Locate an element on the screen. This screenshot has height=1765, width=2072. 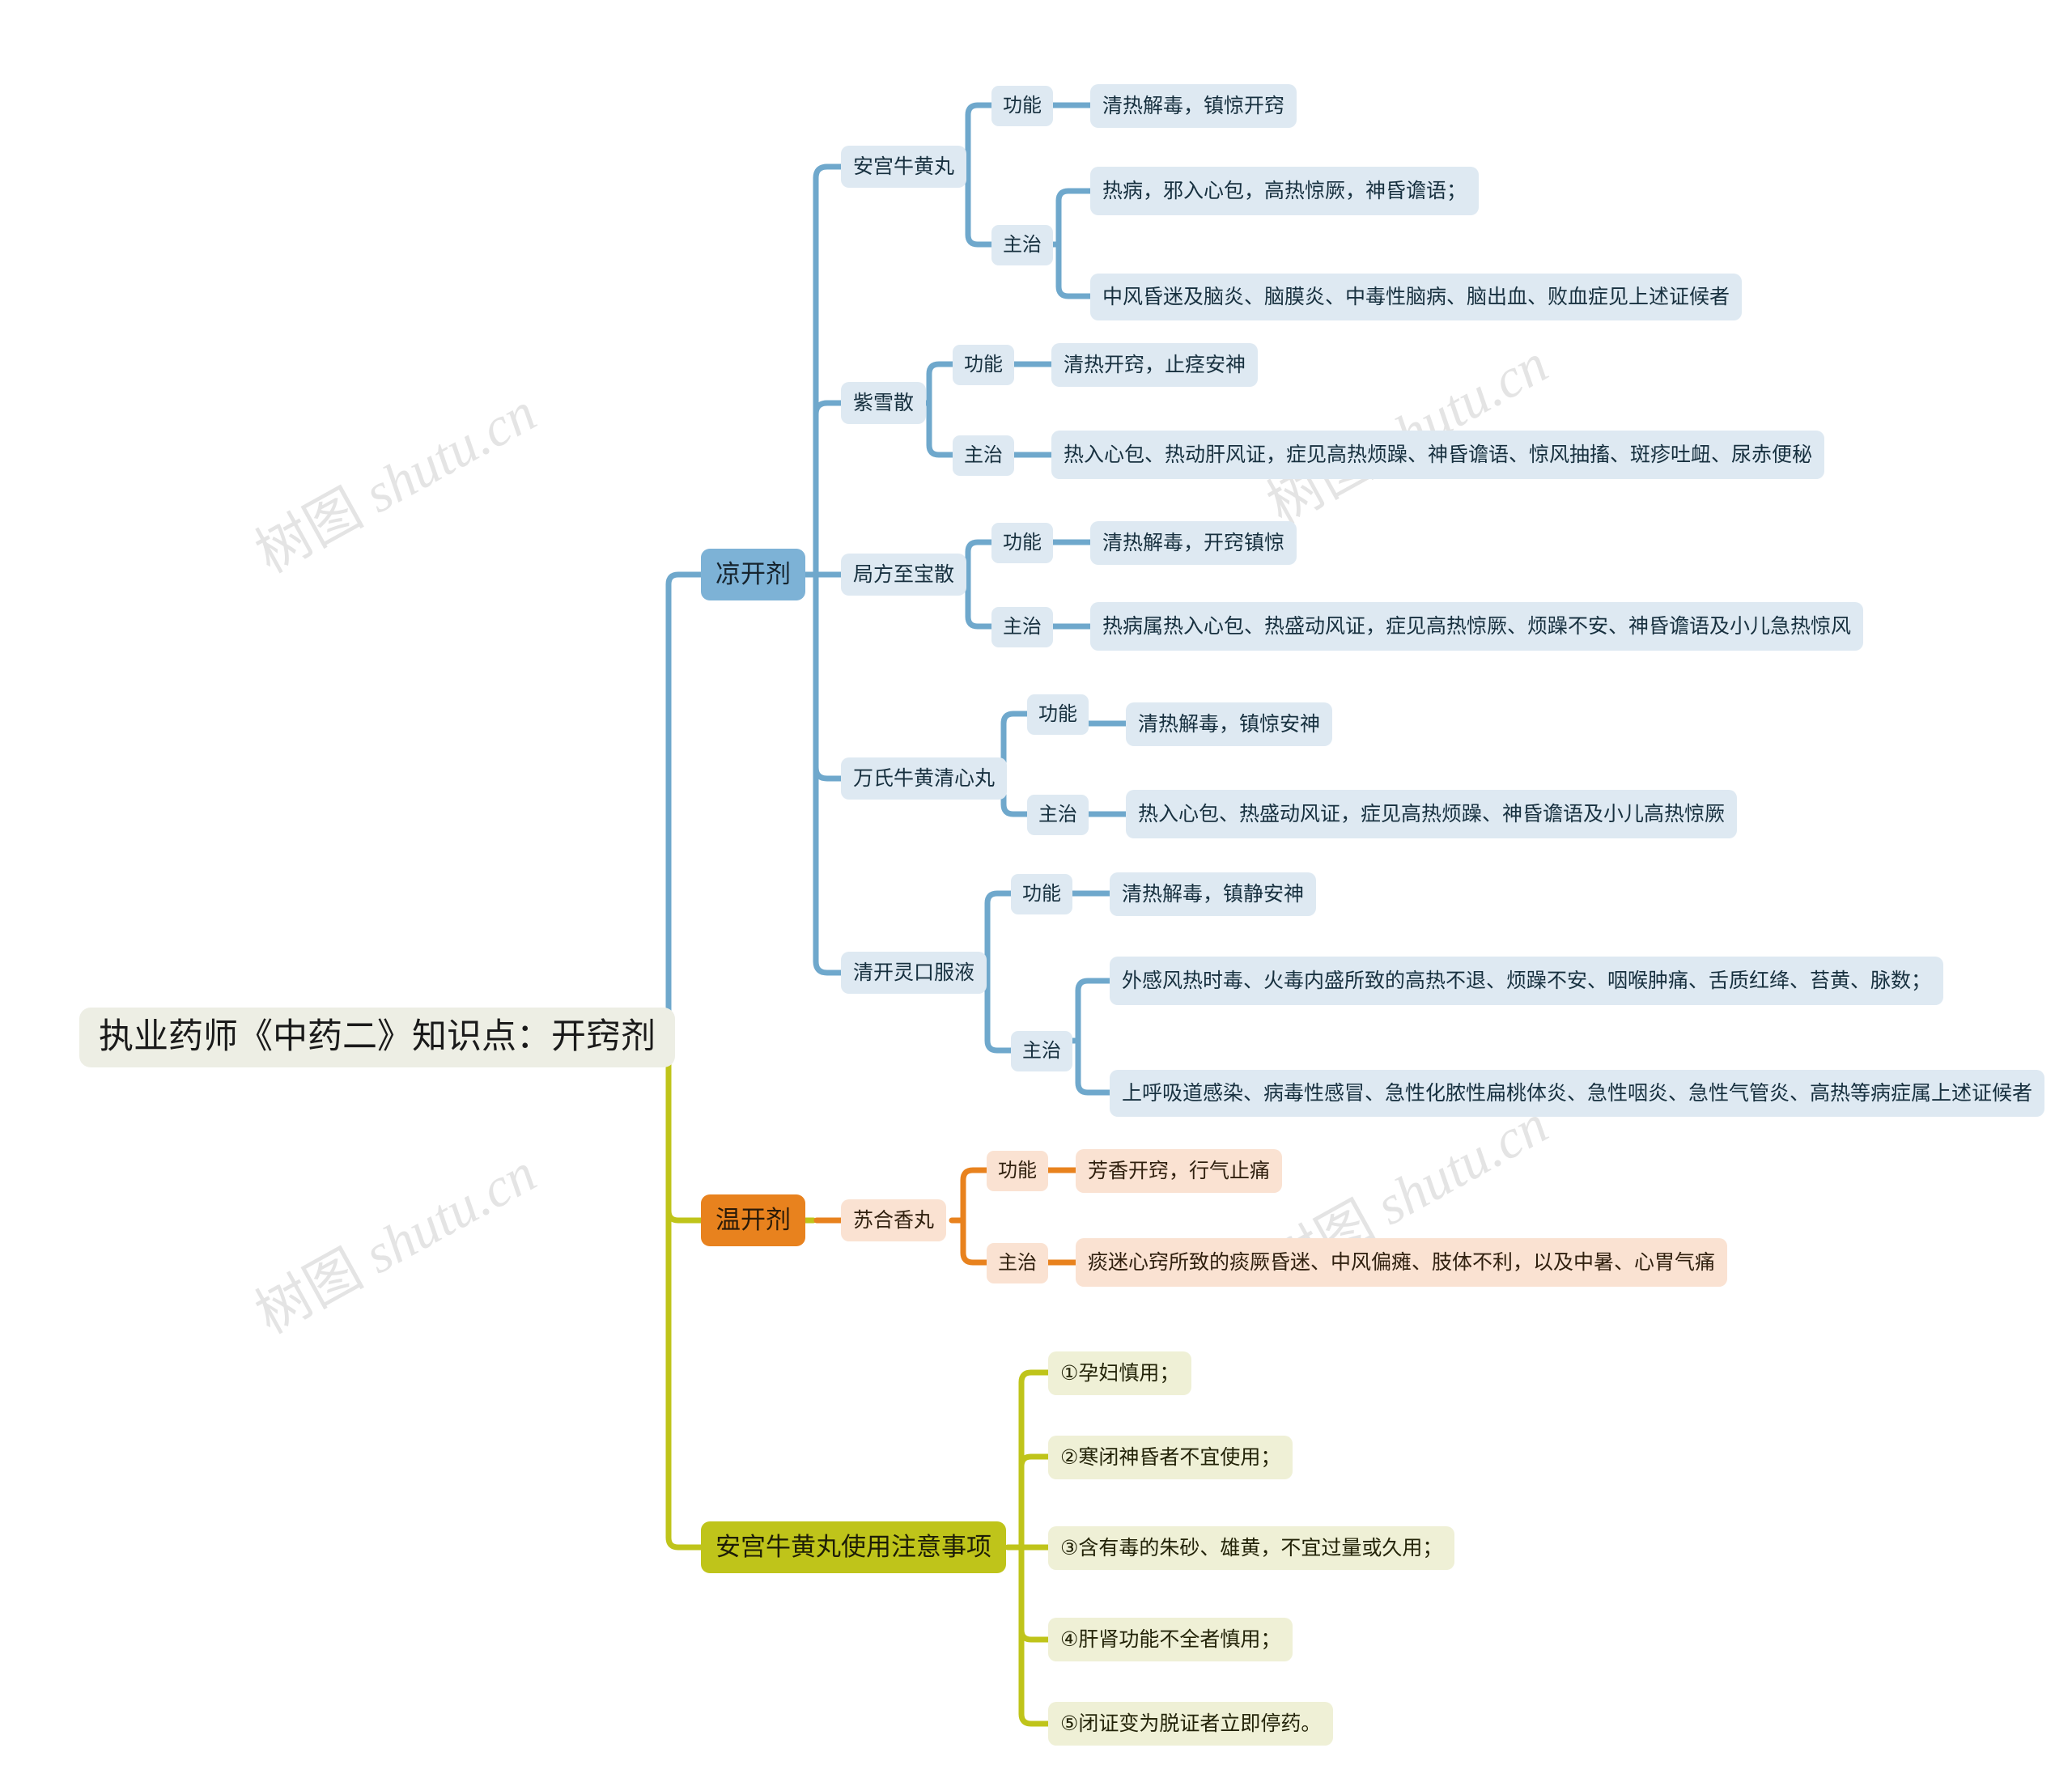
content-text: 外感风热时毒、火毒内盛所致的高热不退、烦躁不安、咽喉肿痛、舌质红绛、苔黄、脉数； is located at coordinates (1527, 980).